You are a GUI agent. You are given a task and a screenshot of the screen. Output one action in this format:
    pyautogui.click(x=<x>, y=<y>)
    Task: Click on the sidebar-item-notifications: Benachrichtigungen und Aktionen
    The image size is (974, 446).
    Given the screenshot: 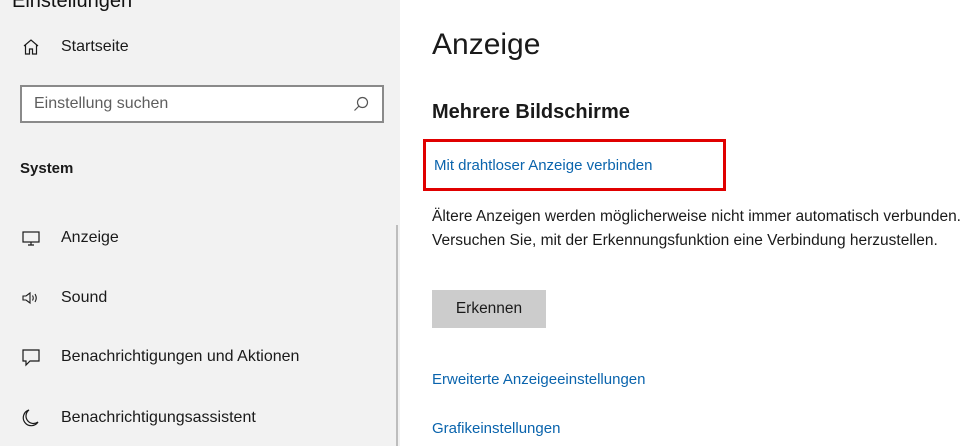 What is the action you would take?
    pyautogui.click(x=159, y=357)
    